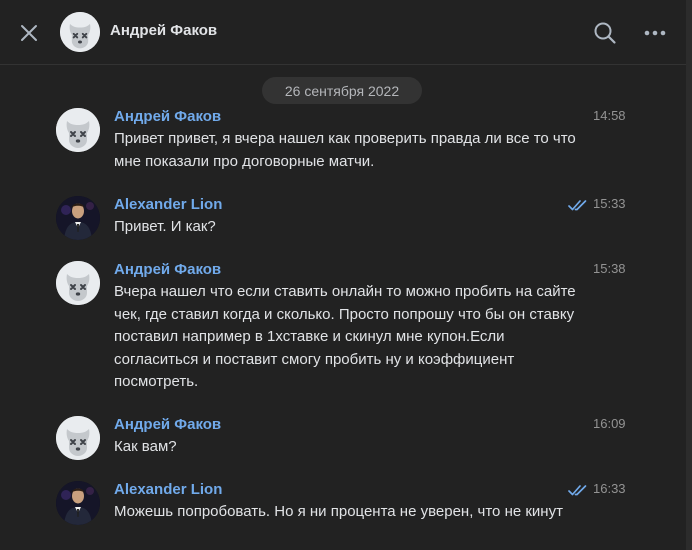 The width and height of the screenshot is (692, 550). Describe the element at coordinates (165, 226) in the screenshot. I see `message-text: Привет. И как?` at that location.